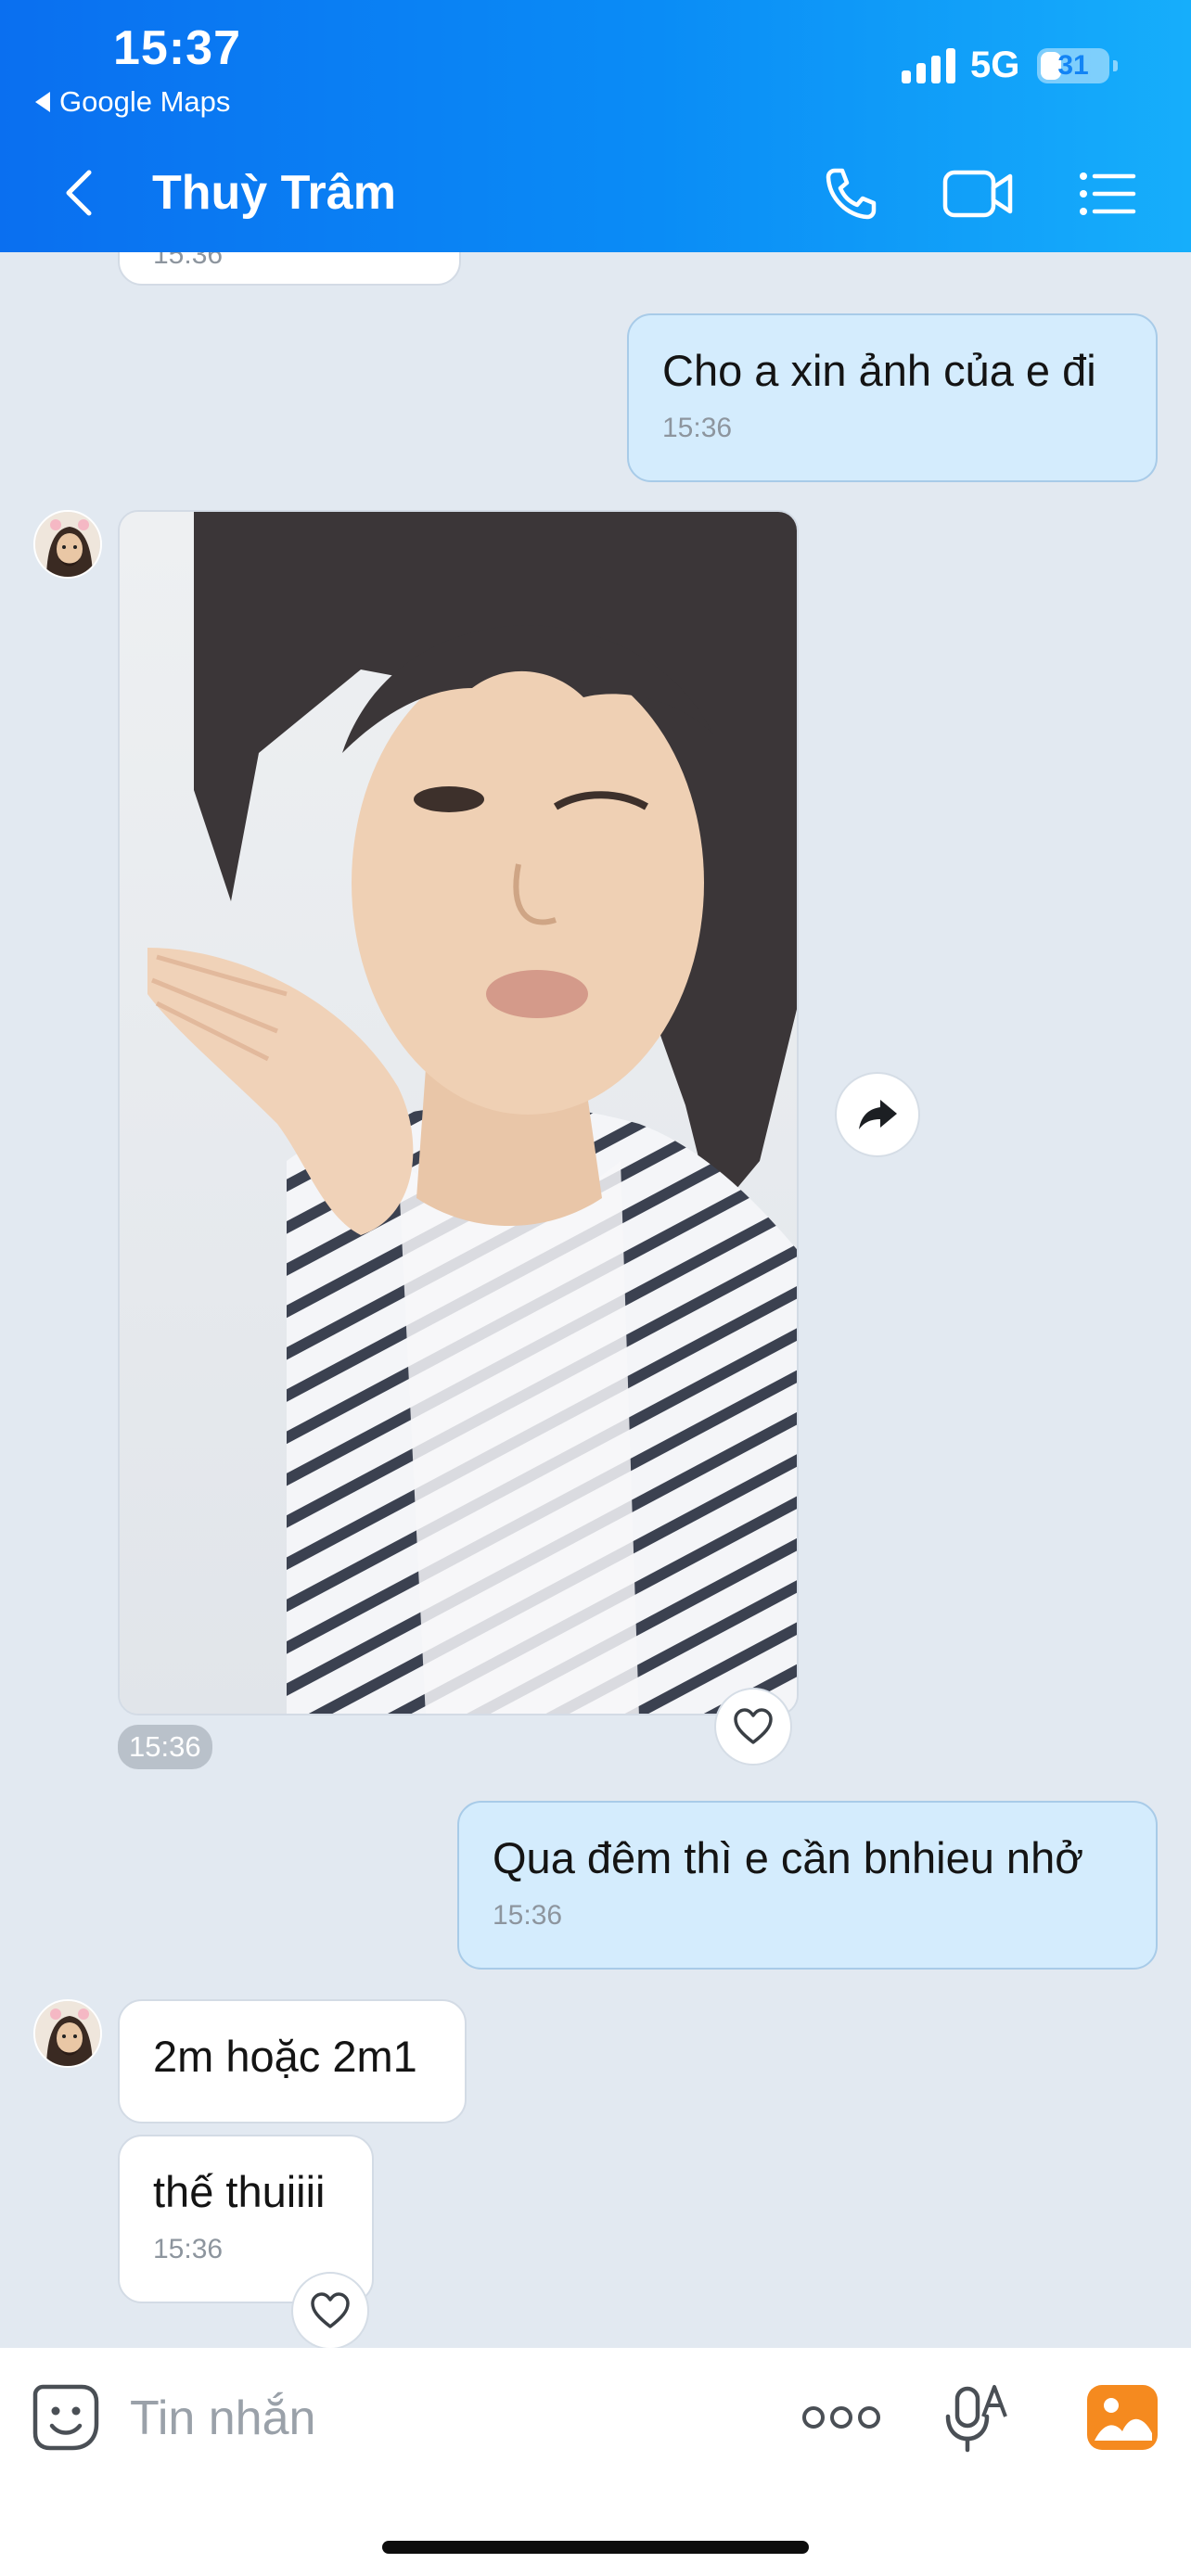 The width and height of the screenshot is (1191, 2576). What do you see at coordinates (1073, 66) in the screenshot?
I see `battery-level: 31` at bounding box center [1073, 66].